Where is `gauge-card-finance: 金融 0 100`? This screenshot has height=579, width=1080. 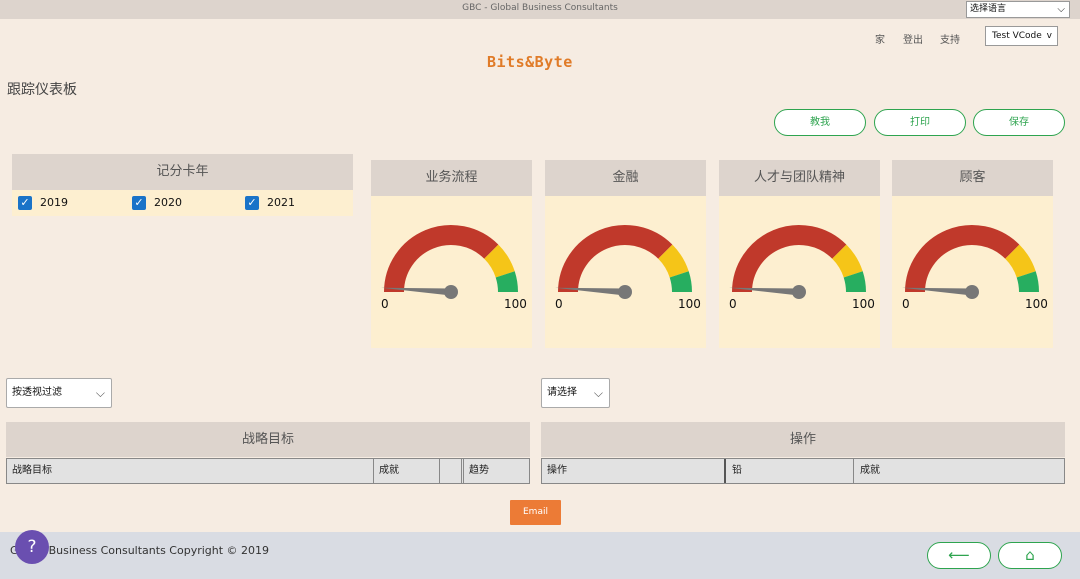 gauge-card-finance: 金融 0 100 is located at coordinates (625, 254).